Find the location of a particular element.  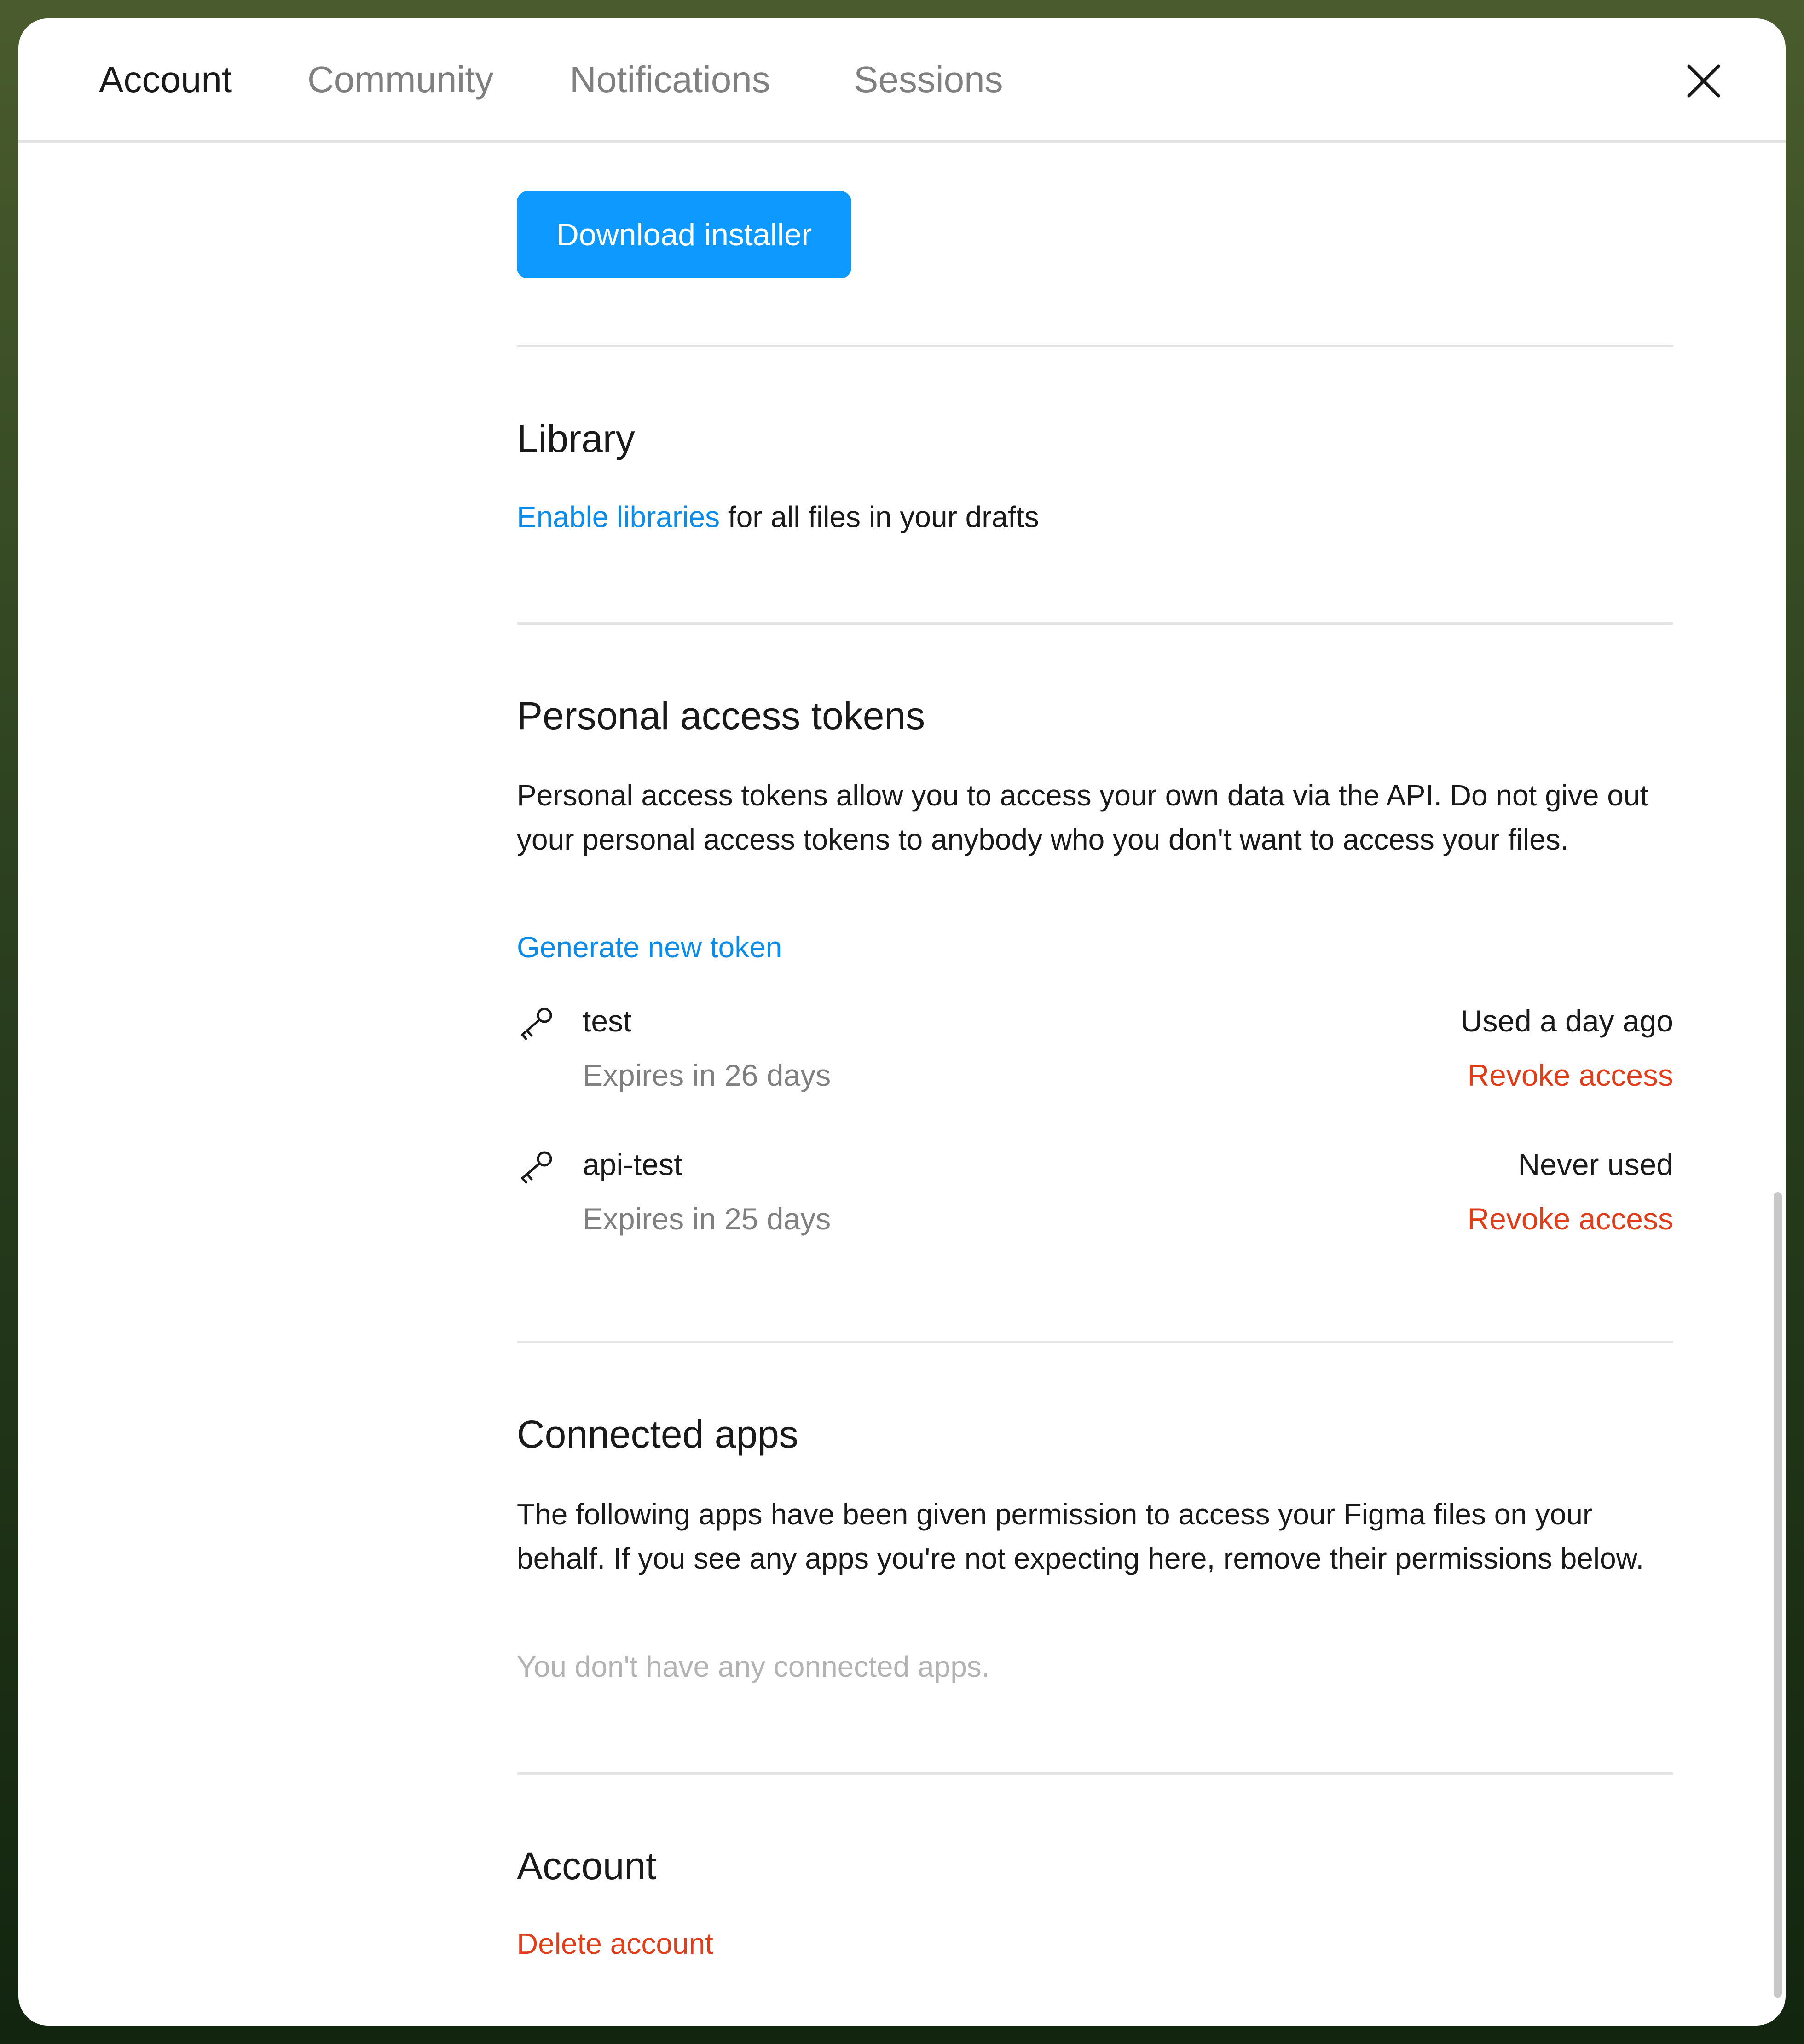

delete-account-link: Delete account is located at coordinates (615, 1944).